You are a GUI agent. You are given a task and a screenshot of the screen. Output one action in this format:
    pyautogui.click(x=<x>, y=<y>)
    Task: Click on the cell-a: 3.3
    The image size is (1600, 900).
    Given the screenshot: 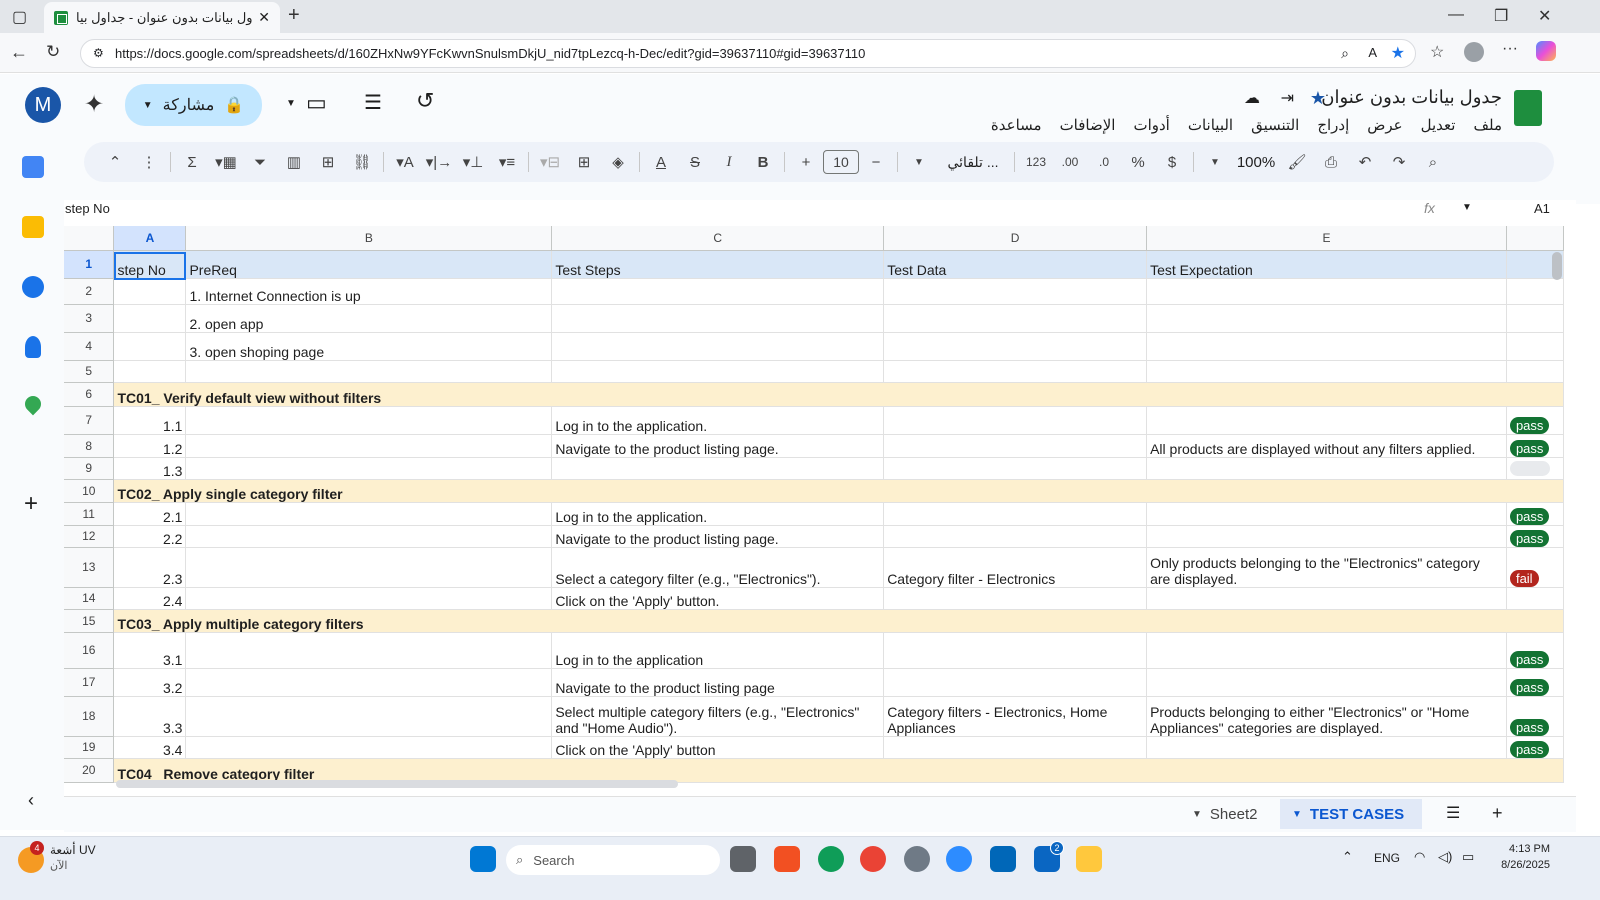 What is the action you would take?
    pyautogui.click(x=150, y=716)
    